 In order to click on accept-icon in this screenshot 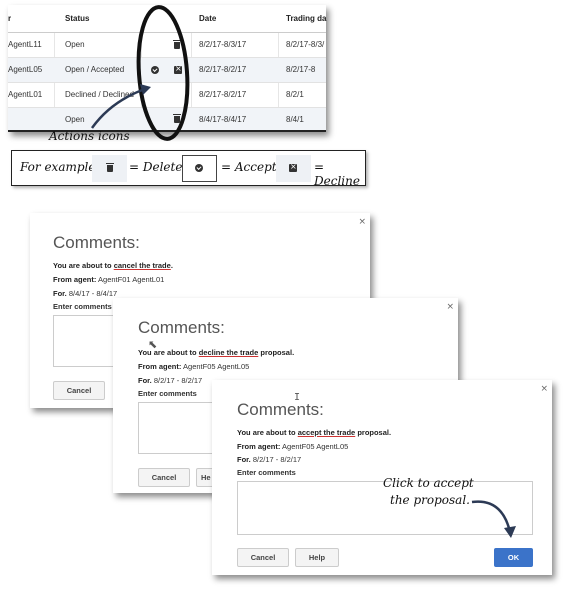, I will do `click(199, 168)`.